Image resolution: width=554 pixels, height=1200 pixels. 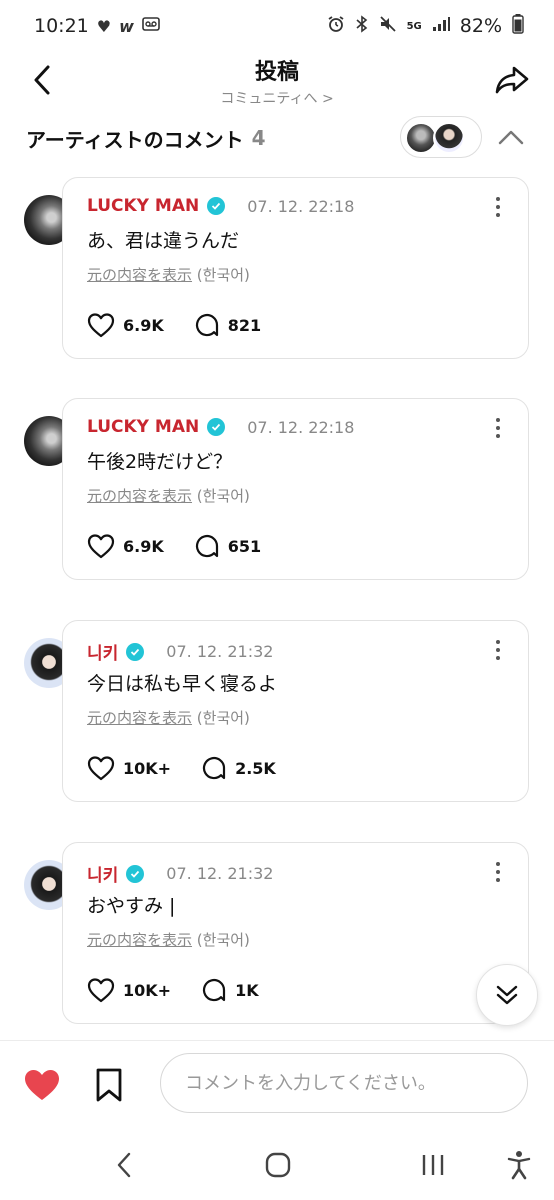 What do you see at coordinates (301, 206) in the screenshot?
I see `comment-date: 07. 12. 22:18` at bounding box center [301, 206].